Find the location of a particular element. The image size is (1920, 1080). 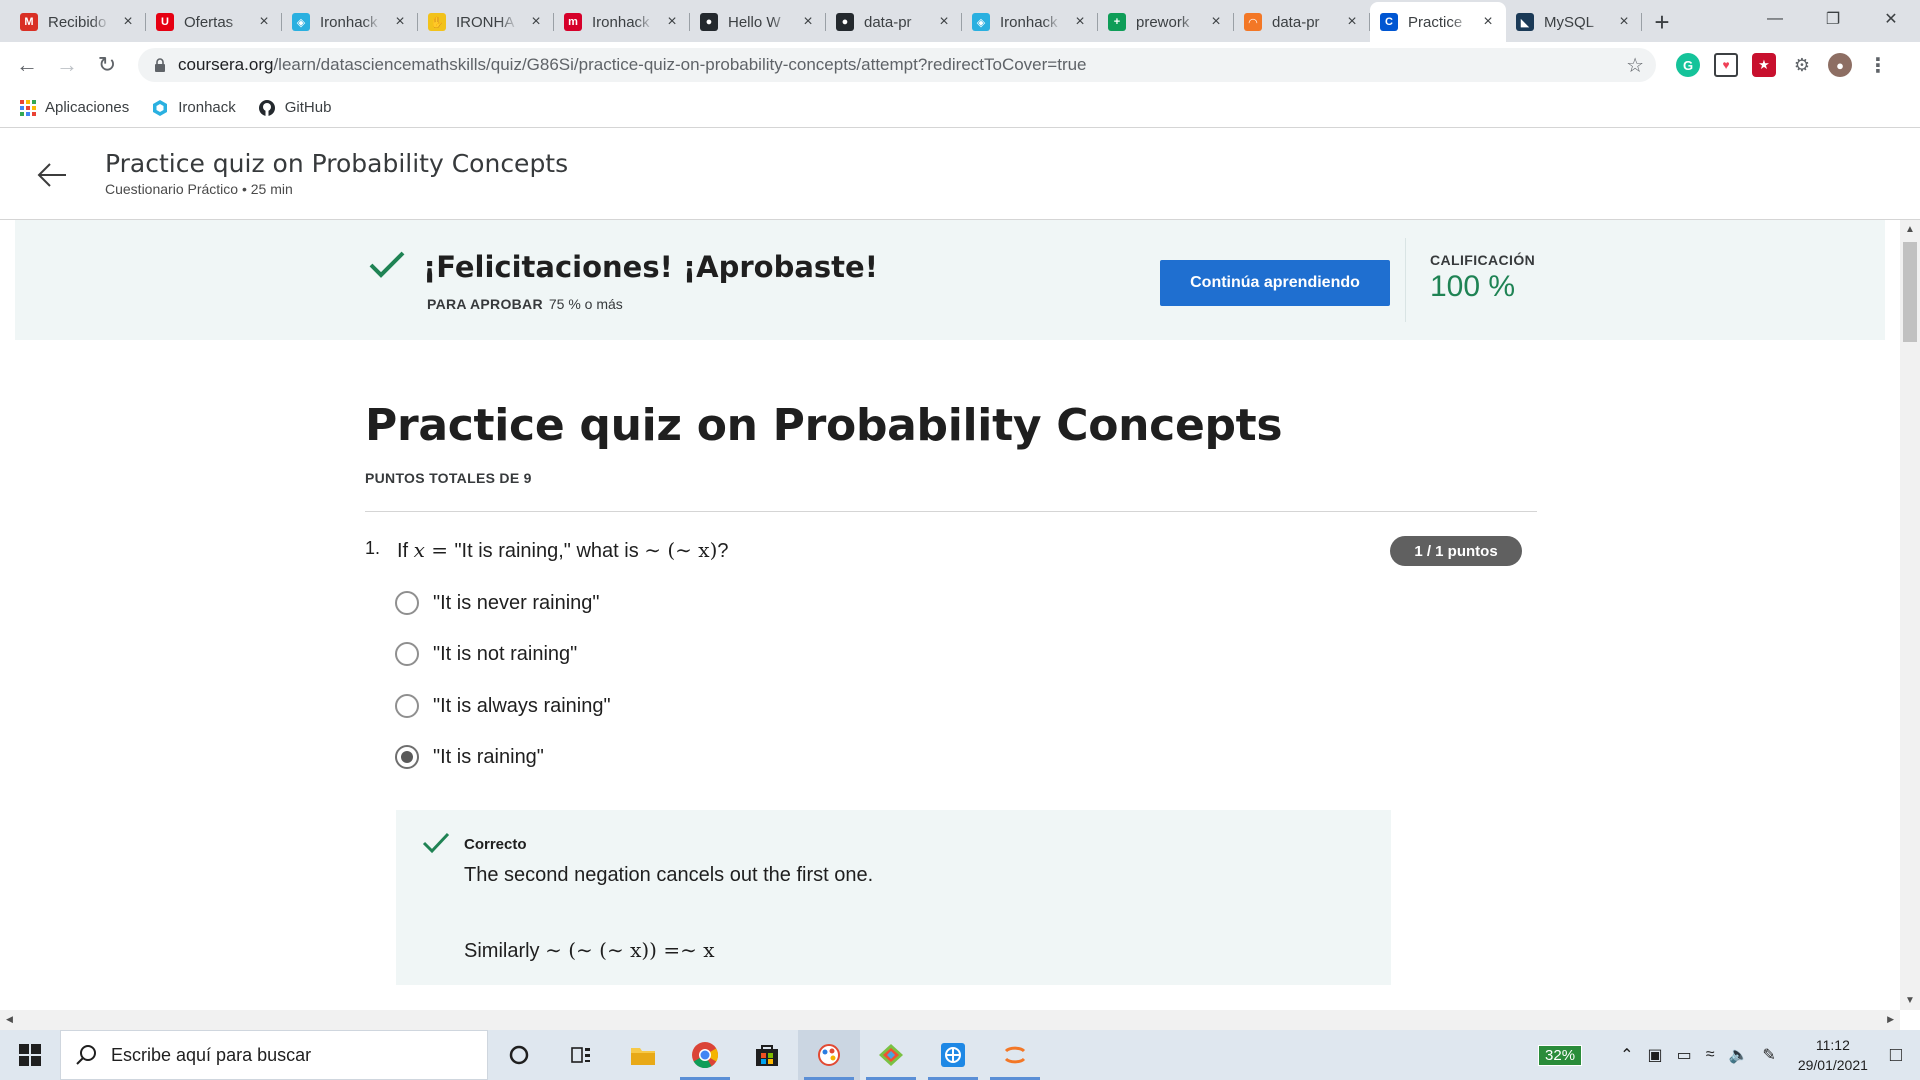

tab-label: prework is located at coordinates (1163, 22).